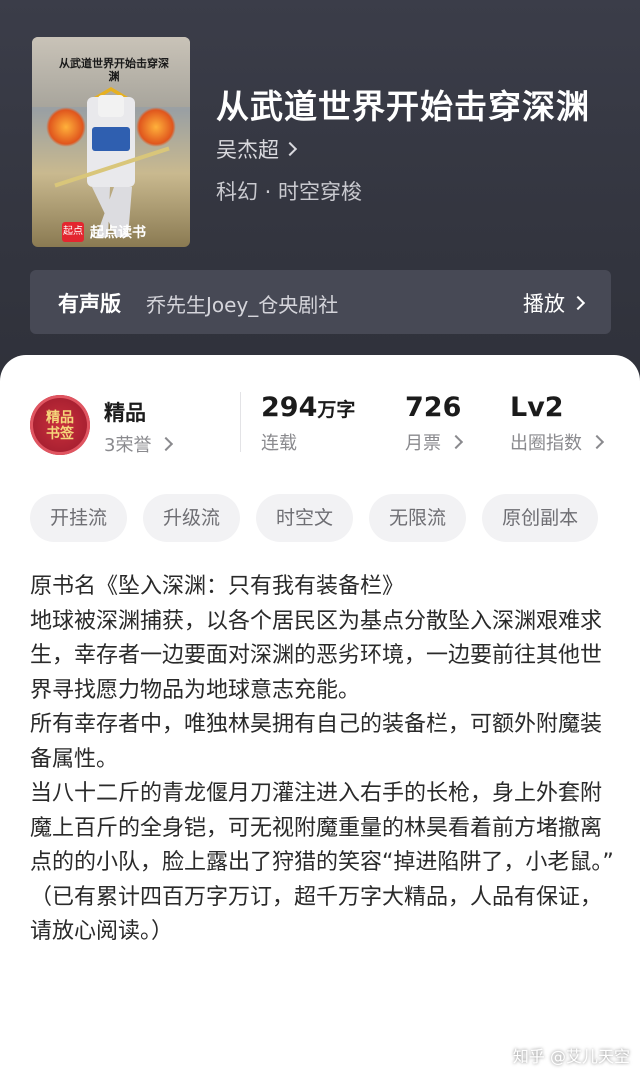 The width and height of the screenshot is (640, 1080). I want to click on cover-brand-name: 起点读书, so click(118, 233).